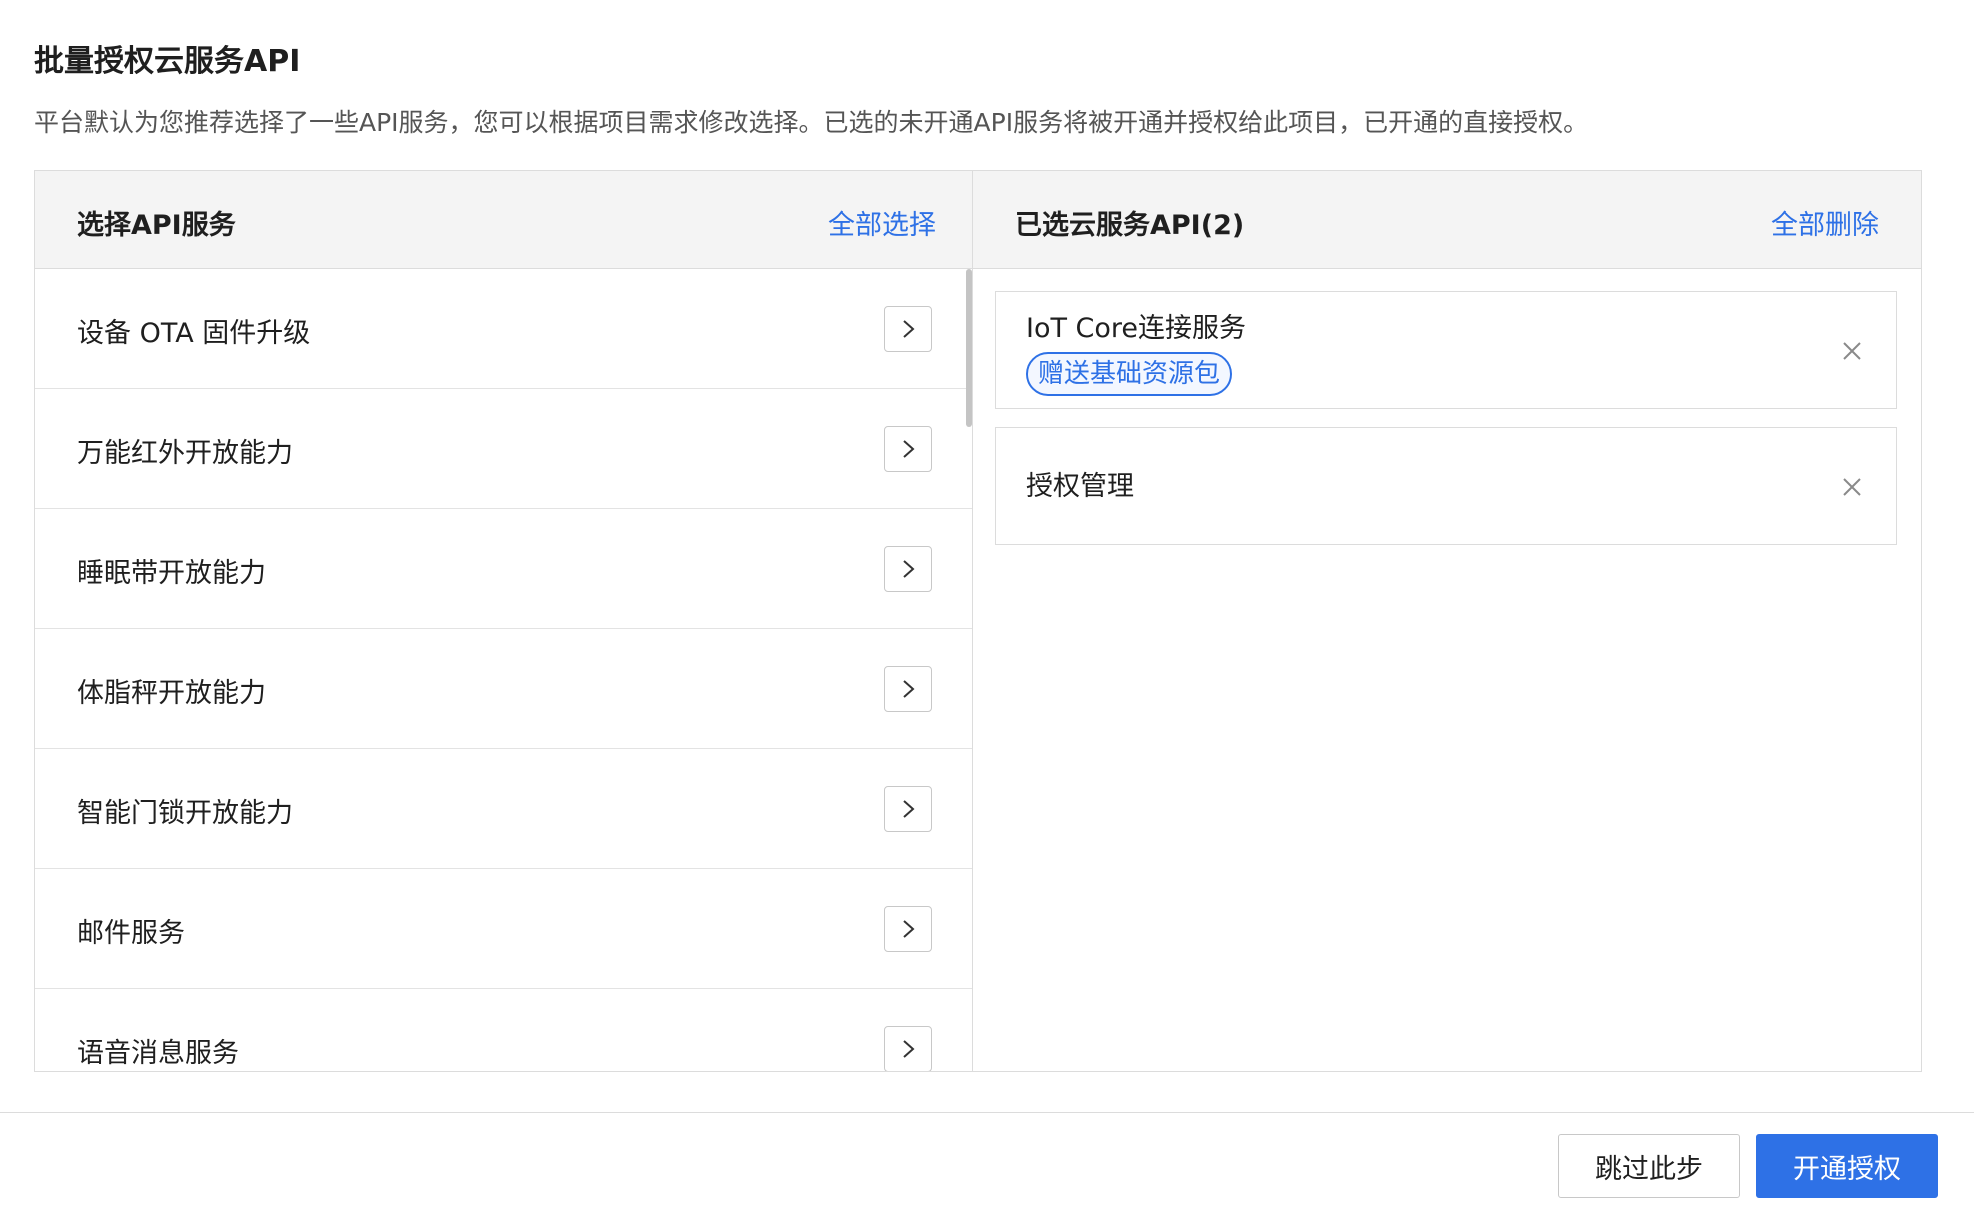 Image resolution: width=1974 pixels, height=1214 pixels. What do you see at coordinates (503, 809) in the screenshot?
I see `list-item: 智能门锁开放能力` at bounding box center [503, 809].